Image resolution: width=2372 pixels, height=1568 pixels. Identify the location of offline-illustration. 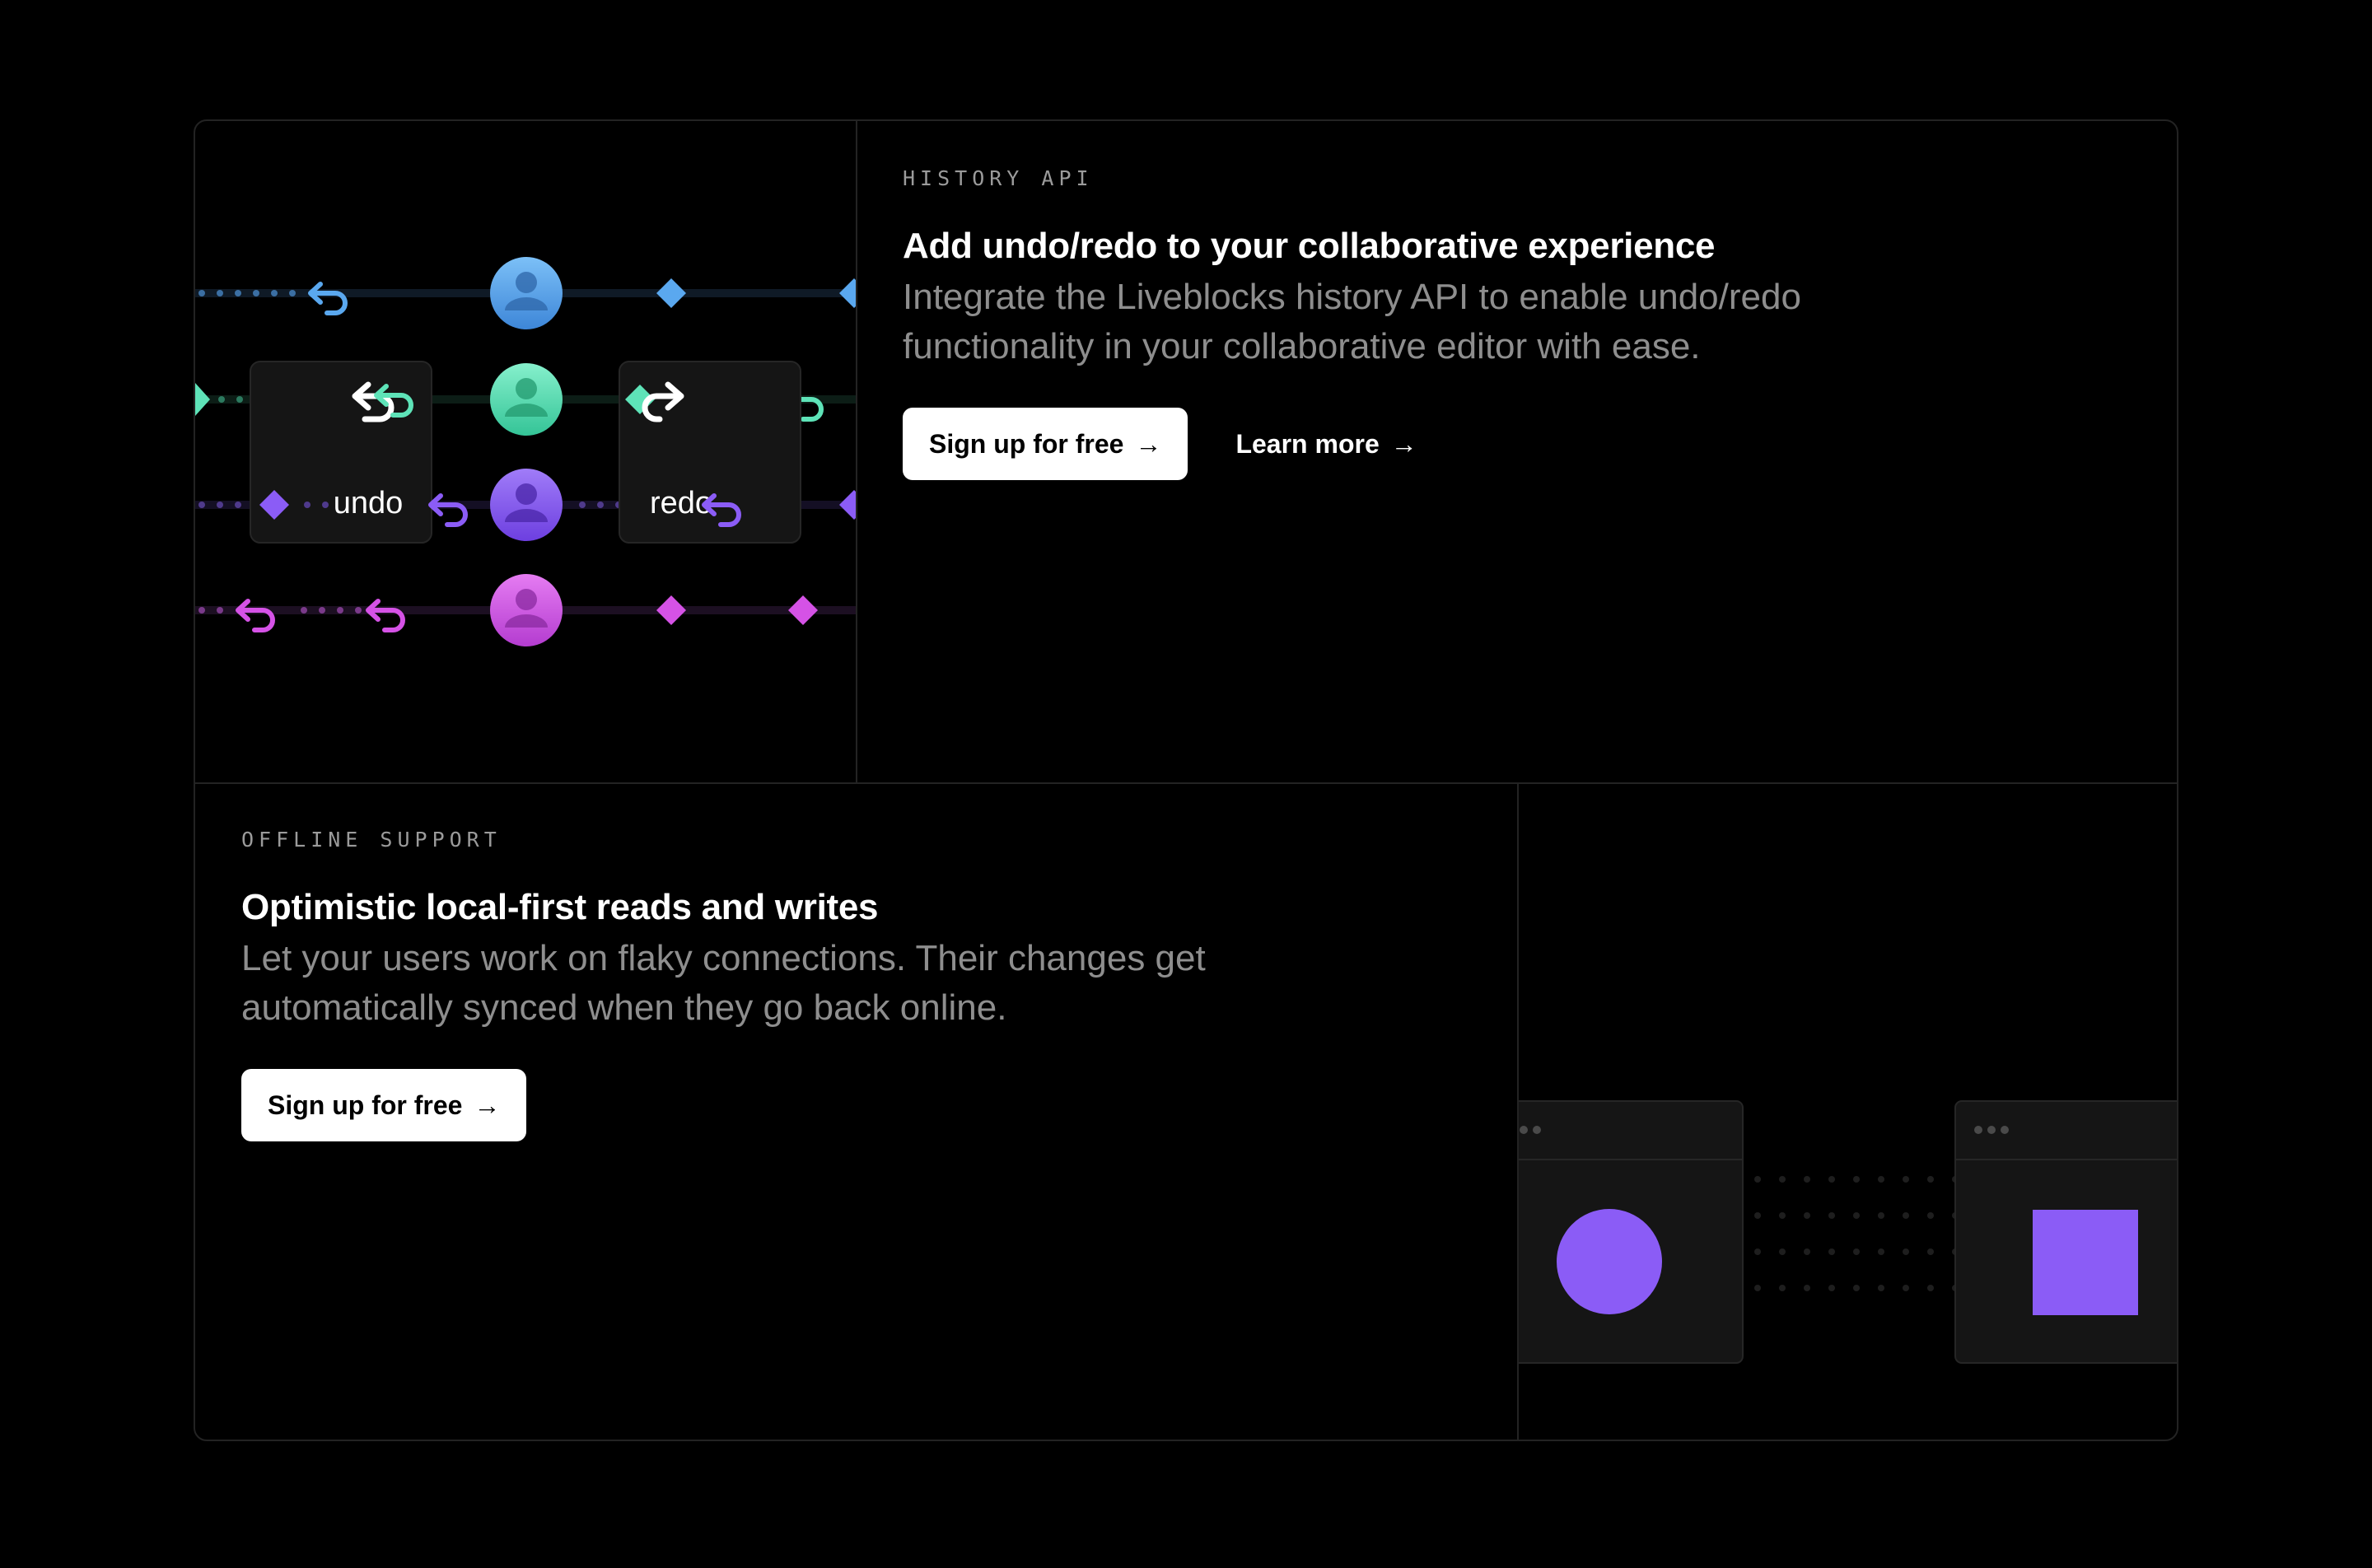
(1848, 1232).